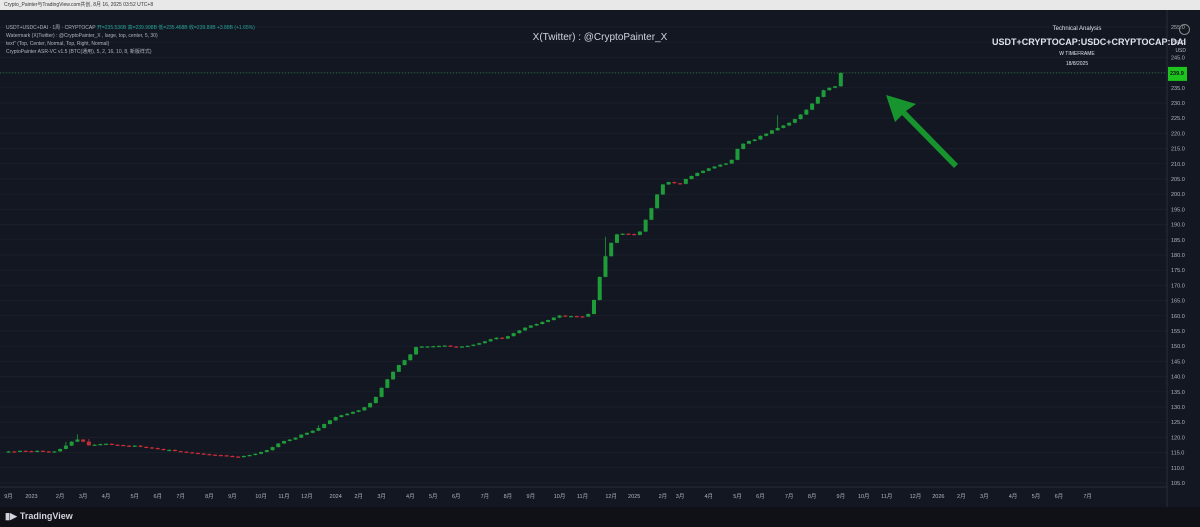  What do you see at coordinates (1180, 51) in the screenshot?
I see `currency-label: USD` at bounding box center [1180, 51].